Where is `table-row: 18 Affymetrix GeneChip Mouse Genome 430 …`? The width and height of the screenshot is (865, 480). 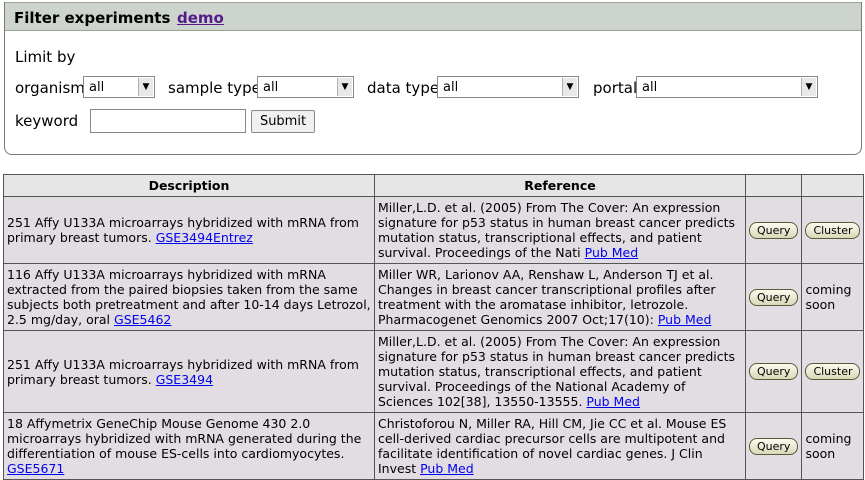 table-row: 18 Affymetrix GeneChip Mouse Genome 430 … is located at coordinates (434, 446).